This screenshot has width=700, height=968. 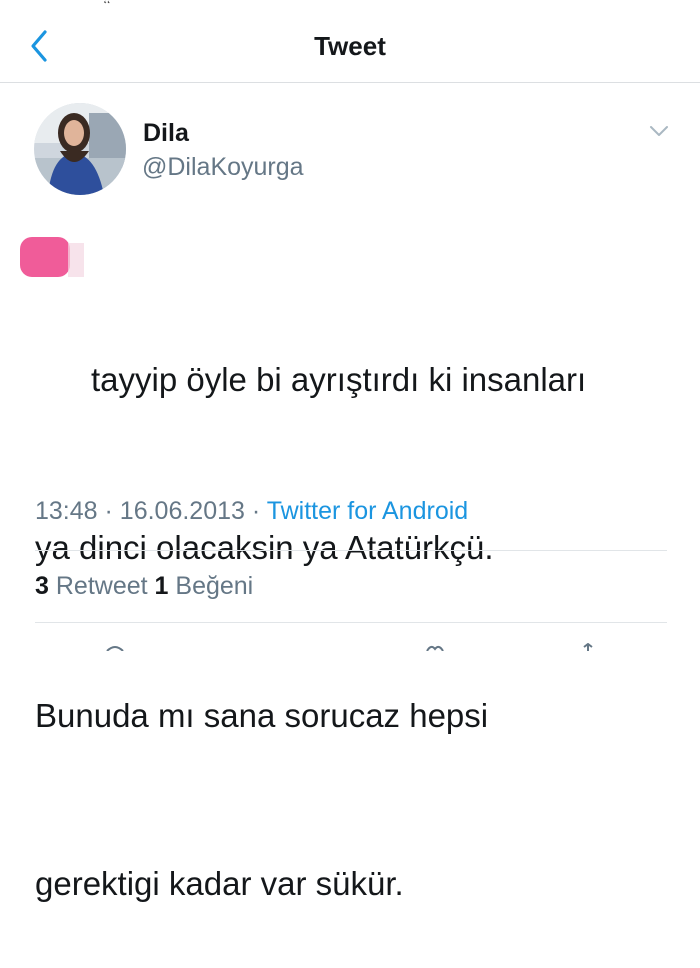 What do you see at coordinates (588, 644) in the screenshot?
I see `share-icon` at bounding box center [588, 644].